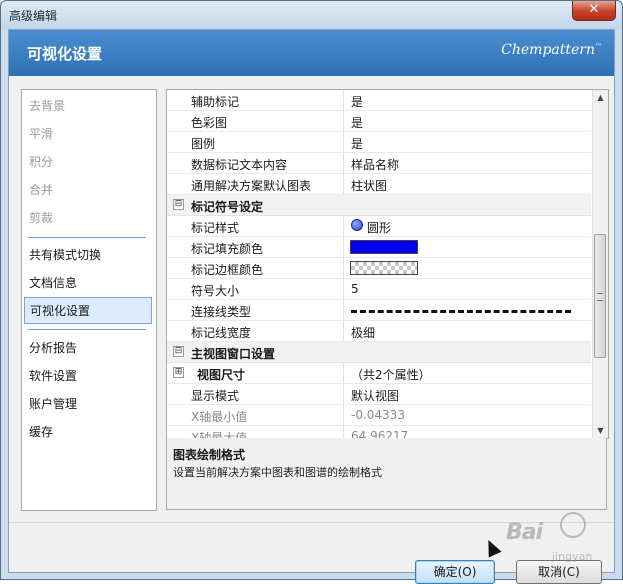 The width and height of the screenshot is (623, 584). I want to click on property-value: 极细, so click(363, 332).